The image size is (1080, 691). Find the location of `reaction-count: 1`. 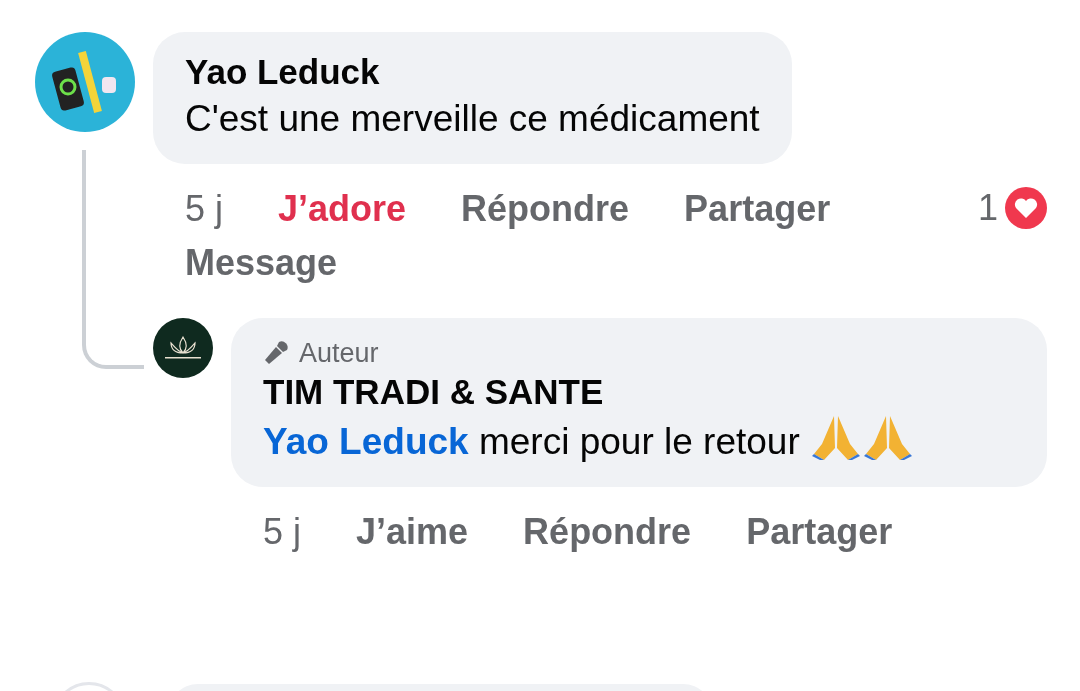

reaction-count: 1 is located at coordinates (987, 208).